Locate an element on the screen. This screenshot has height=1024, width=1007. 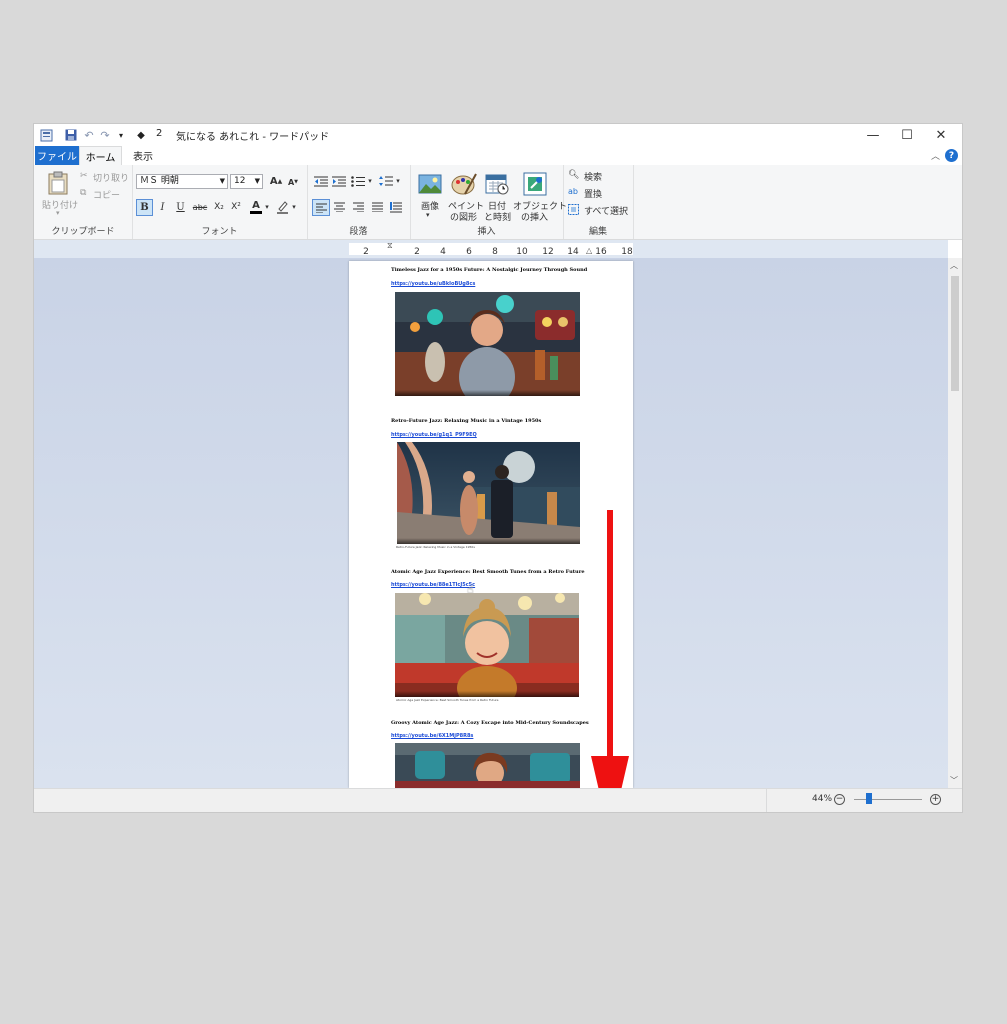
ruler-label: 2 is located at coordinates (366, 252).